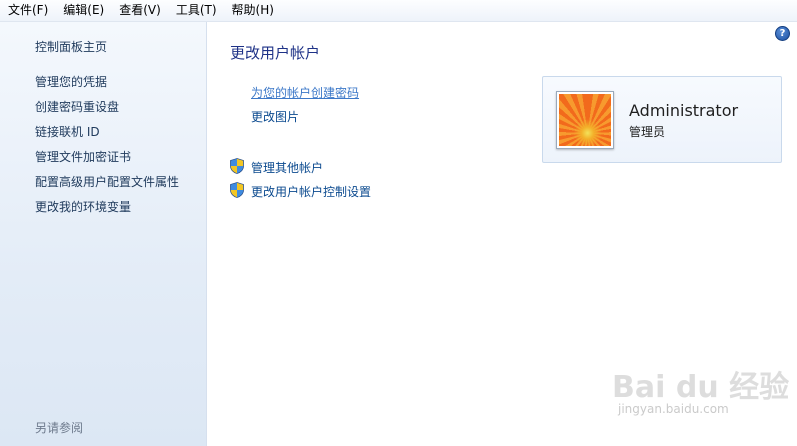 The width and height of the screenshot is (797, 446). I want to click on account-picture, so click(585, 120).